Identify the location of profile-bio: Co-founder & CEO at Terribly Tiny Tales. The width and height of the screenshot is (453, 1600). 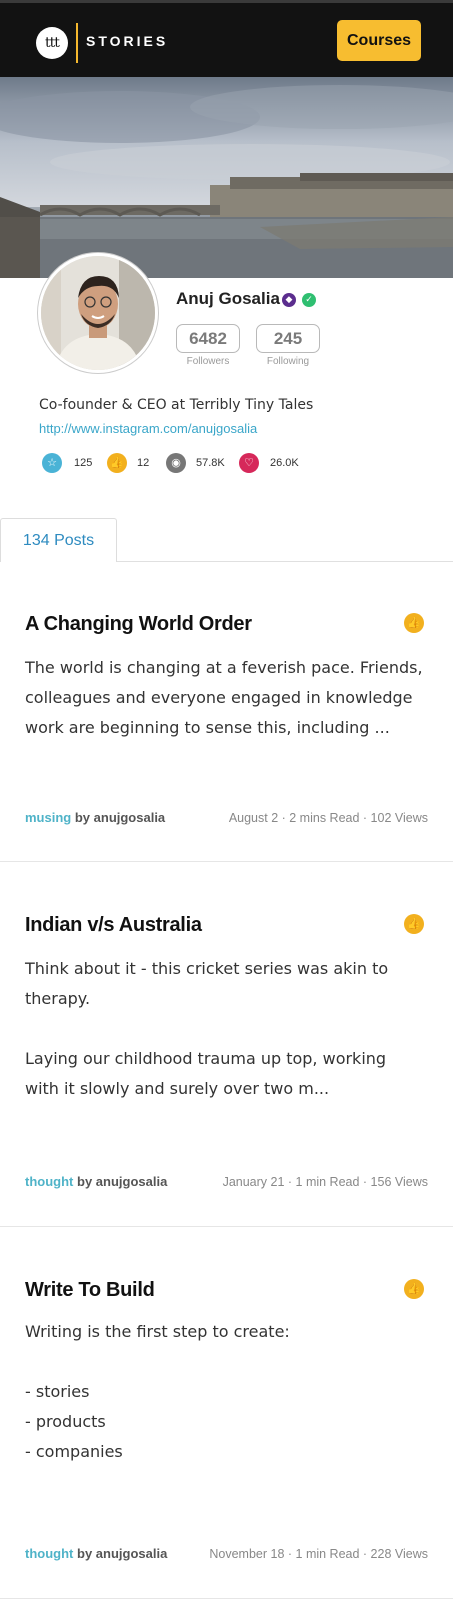
(176, 405).